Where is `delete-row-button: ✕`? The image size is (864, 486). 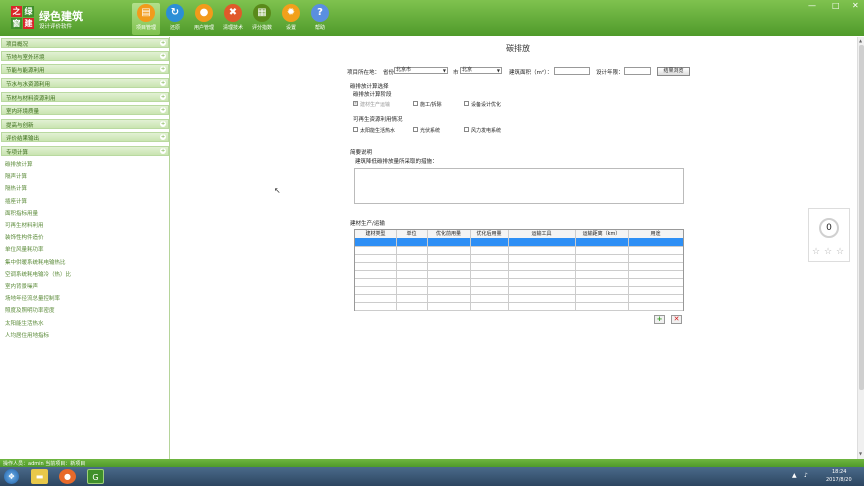
delete-row-button: ✕ is located at coordinates (676, 319).